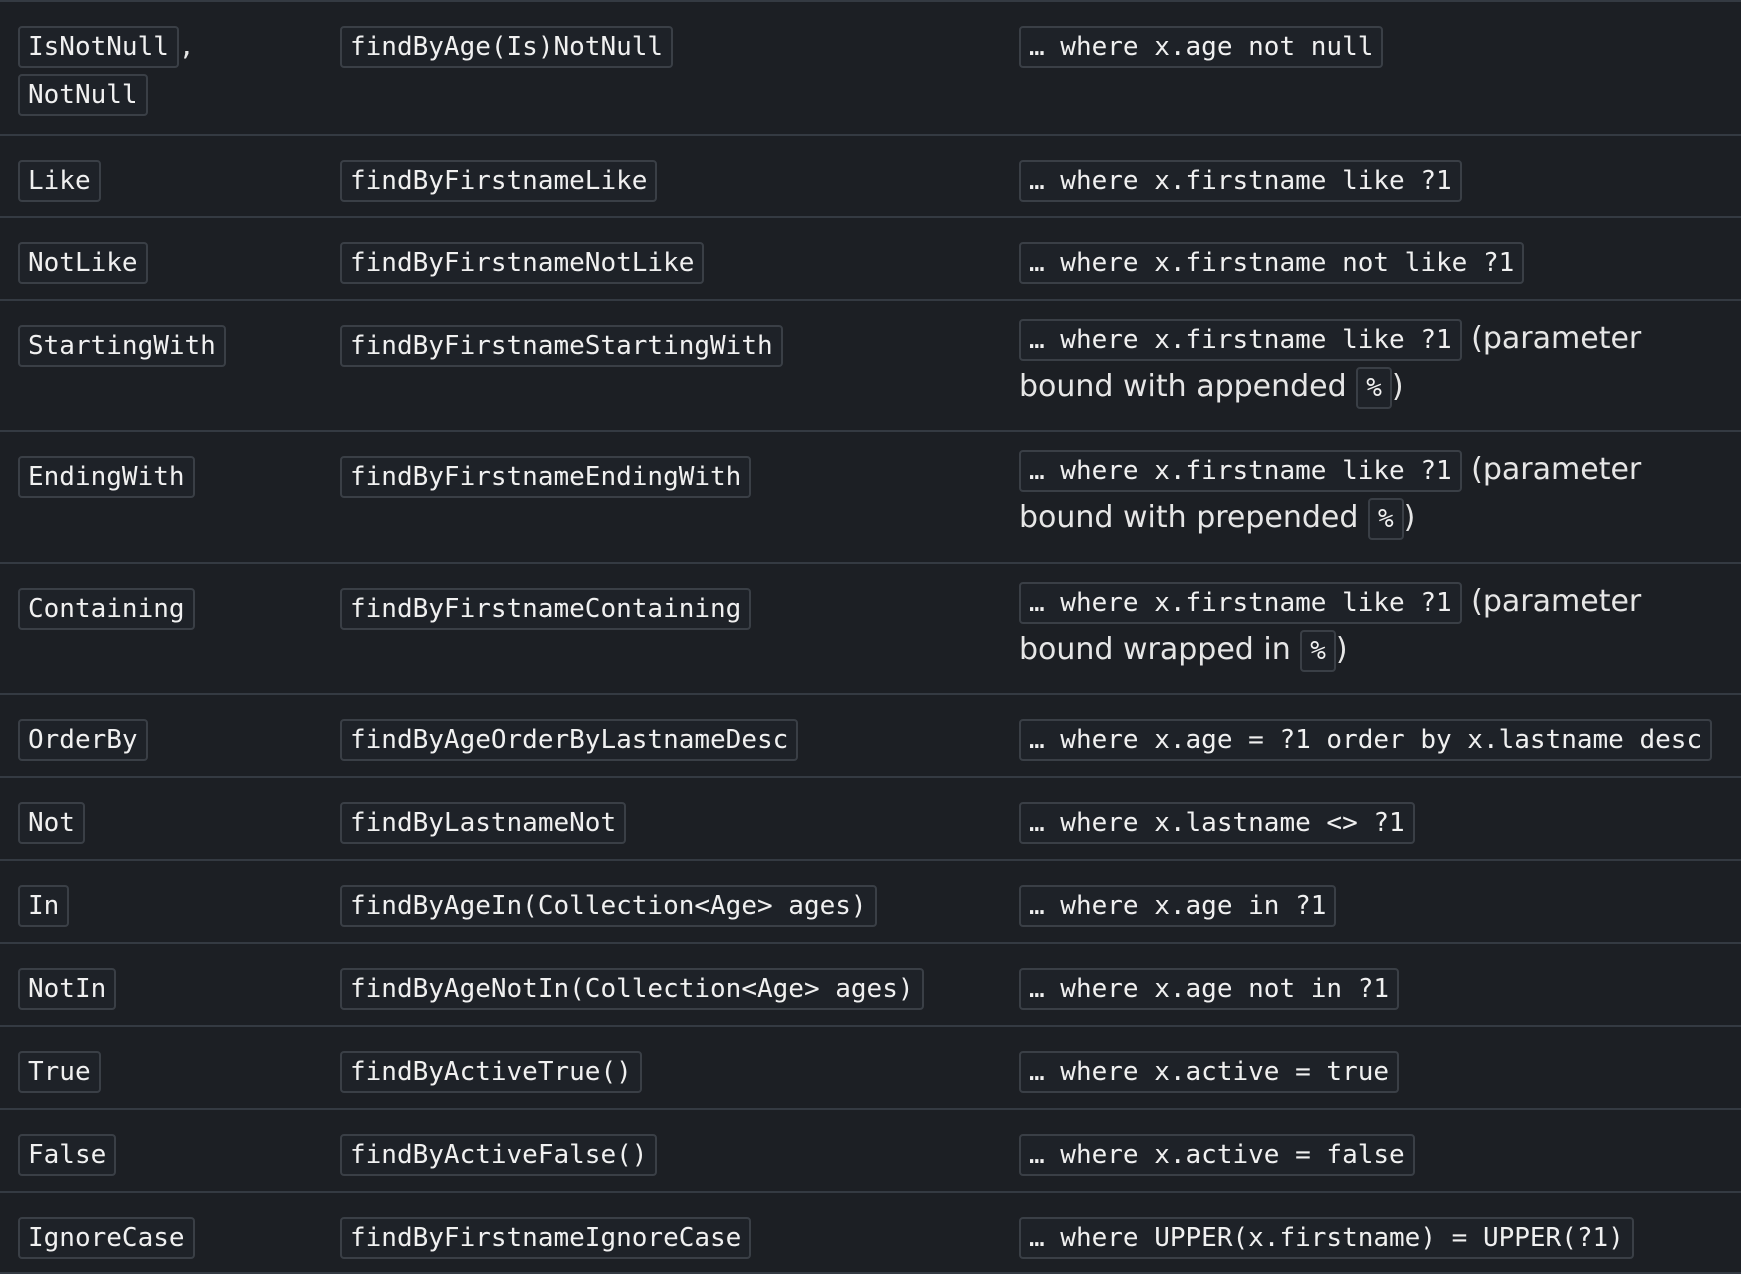 The width and height of the screenshot is (1741, 1274). Describe the element at coordinates (1209, 1072) in the screenshot. I see `jpql-code: … where x.active = true` at that location.